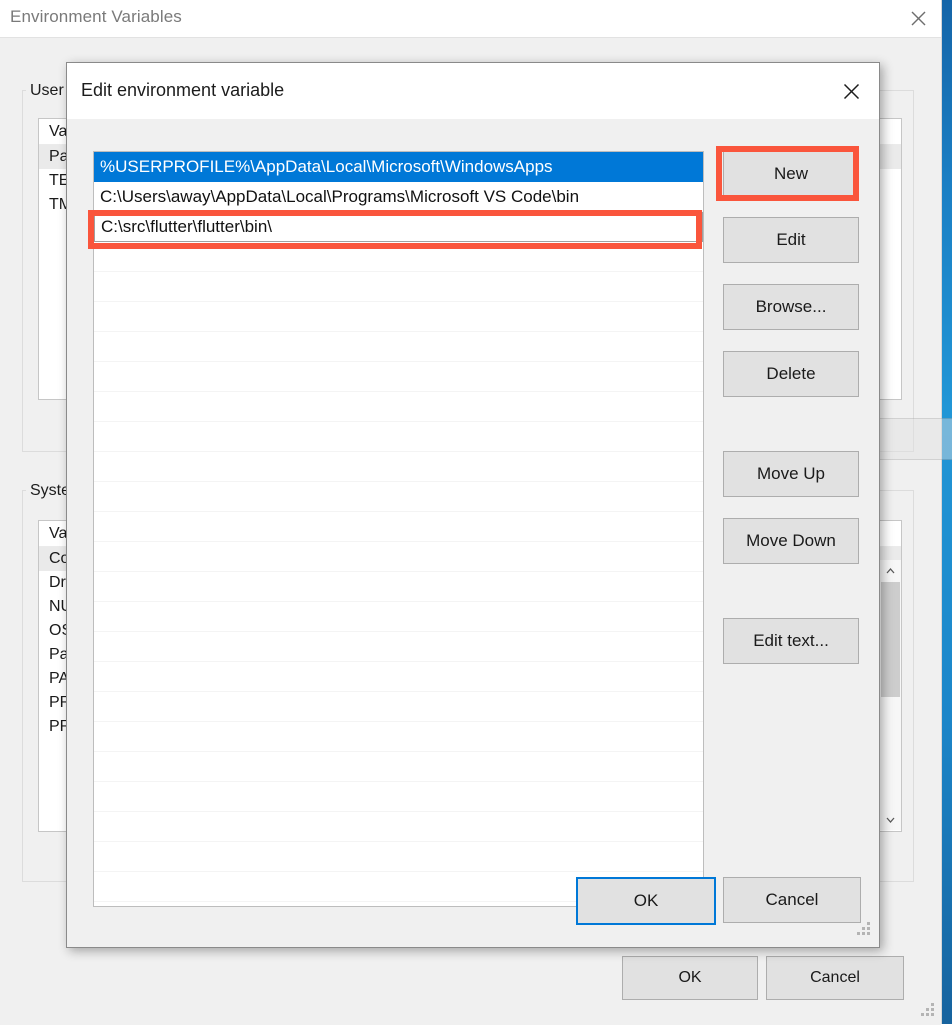 Image resolution: width=952 pixels, height=1025 pixels. What do you see at coordinates (646, 901) in the screenshot?
I see `dialog-ok-button: OK` at bounding box center [646, 901].